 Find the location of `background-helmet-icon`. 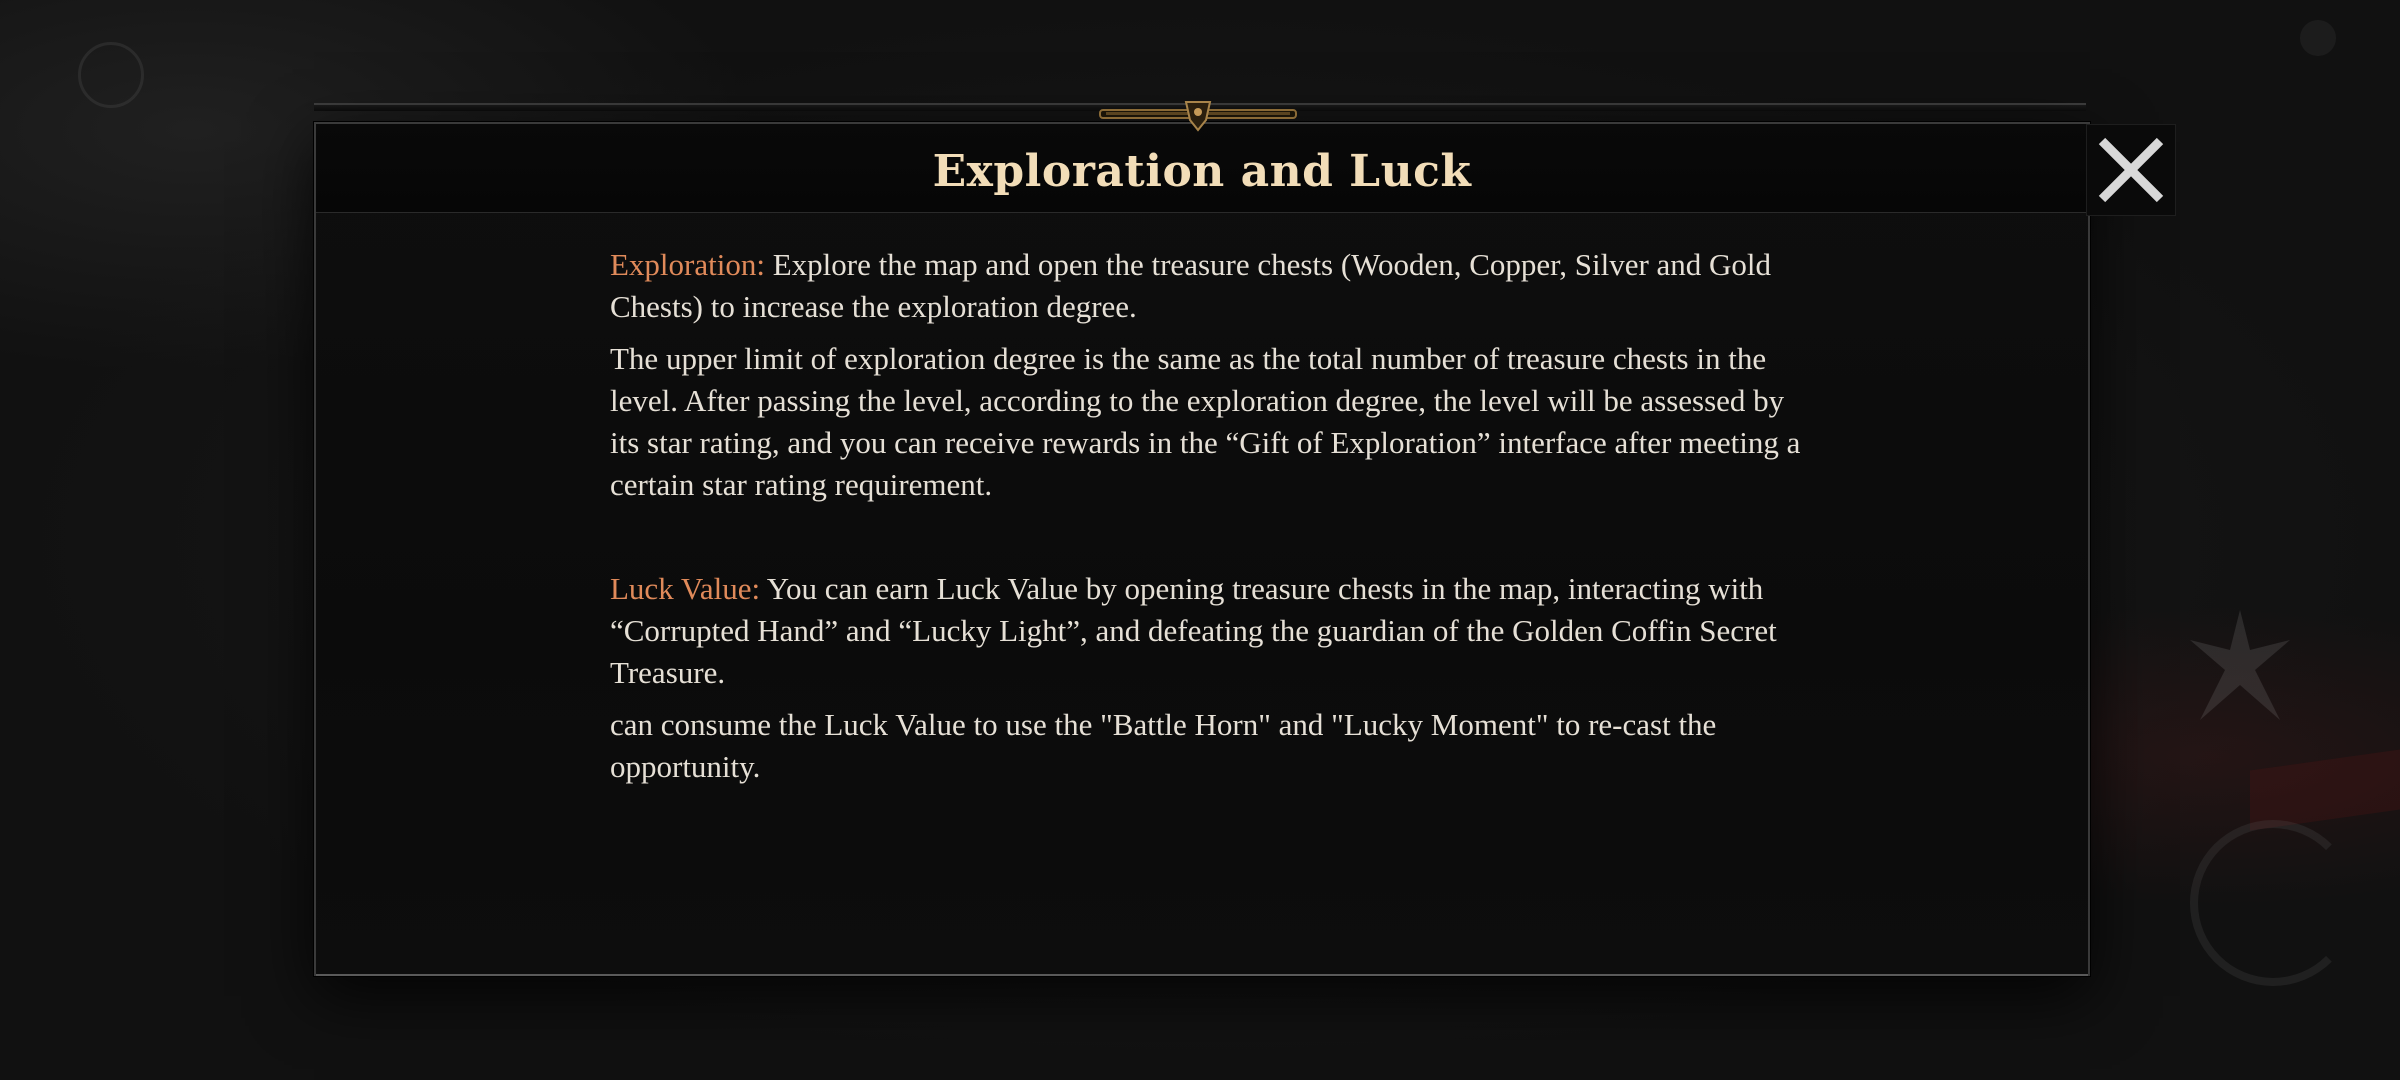

background-helmet-icon is located at coordinates (2273, 903).